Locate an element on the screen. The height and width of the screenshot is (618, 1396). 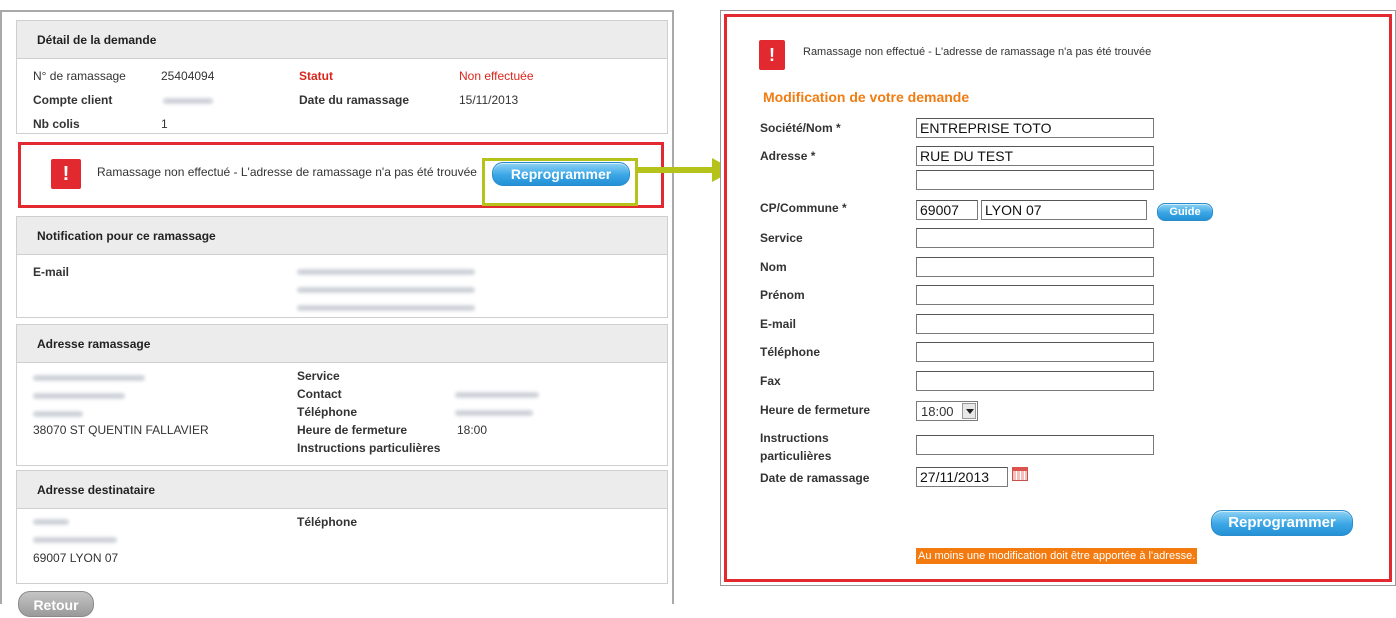
pickup-contact-label: Contact is located at coordinates (319, 394).